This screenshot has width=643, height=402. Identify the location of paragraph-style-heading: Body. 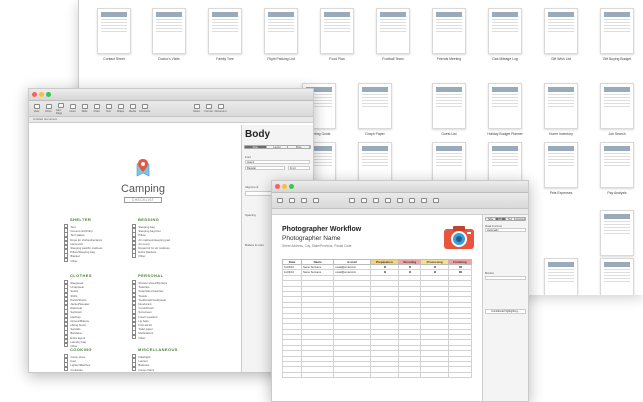
(257, 134).